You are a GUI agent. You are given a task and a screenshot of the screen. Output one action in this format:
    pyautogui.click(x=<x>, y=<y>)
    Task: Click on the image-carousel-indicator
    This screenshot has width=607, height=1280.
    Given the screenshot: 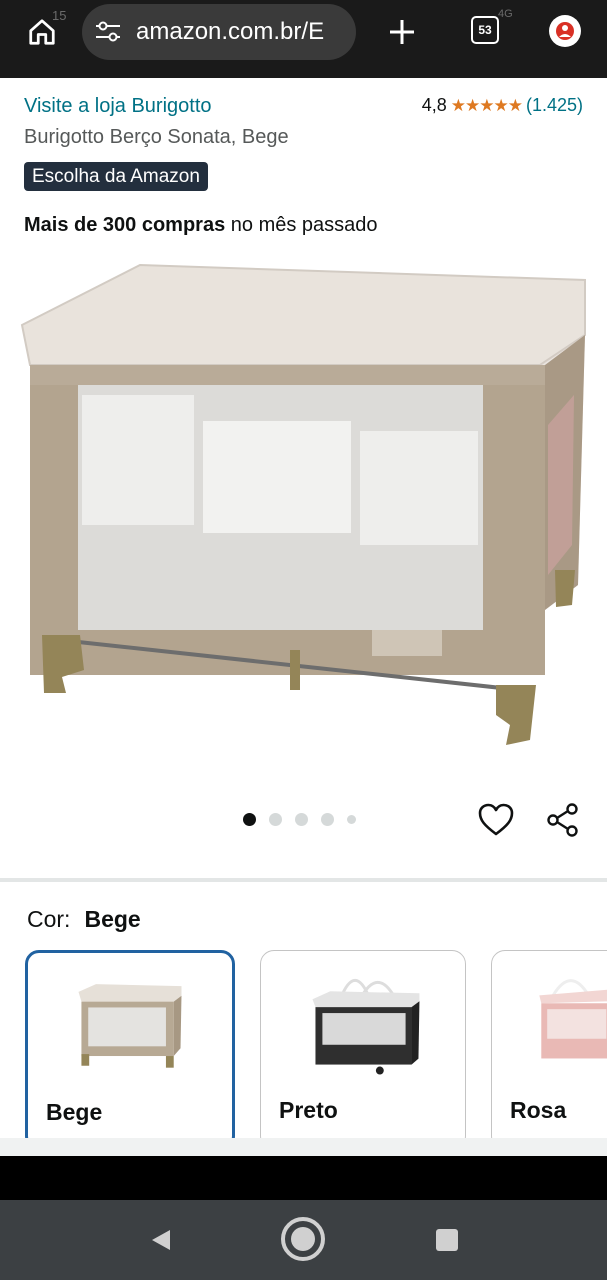 What is the action you would take?
    pyautogui.click(x=299, y=819)
    